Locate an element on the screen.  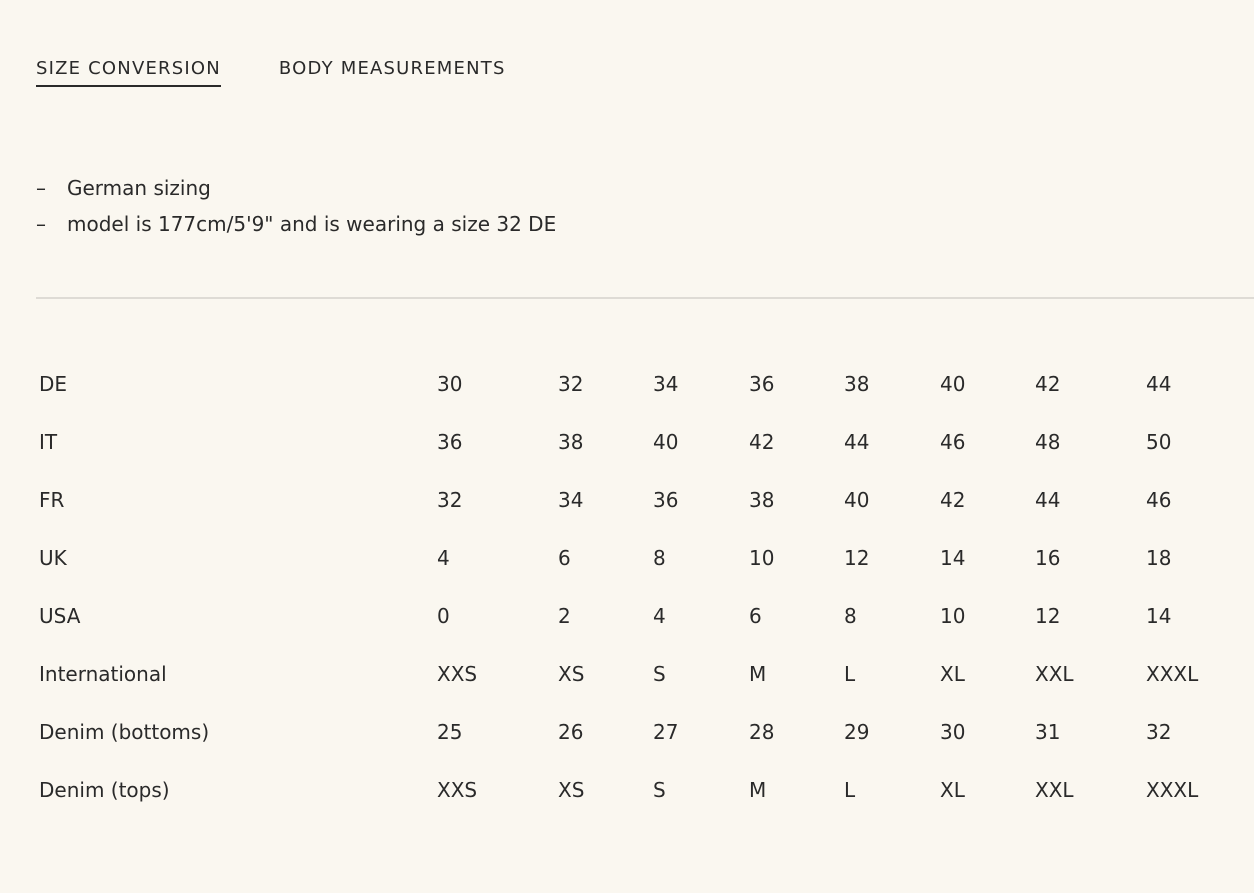
tab-size-conversion: SIZE CONVERSION is located at coordinates (128, 72).